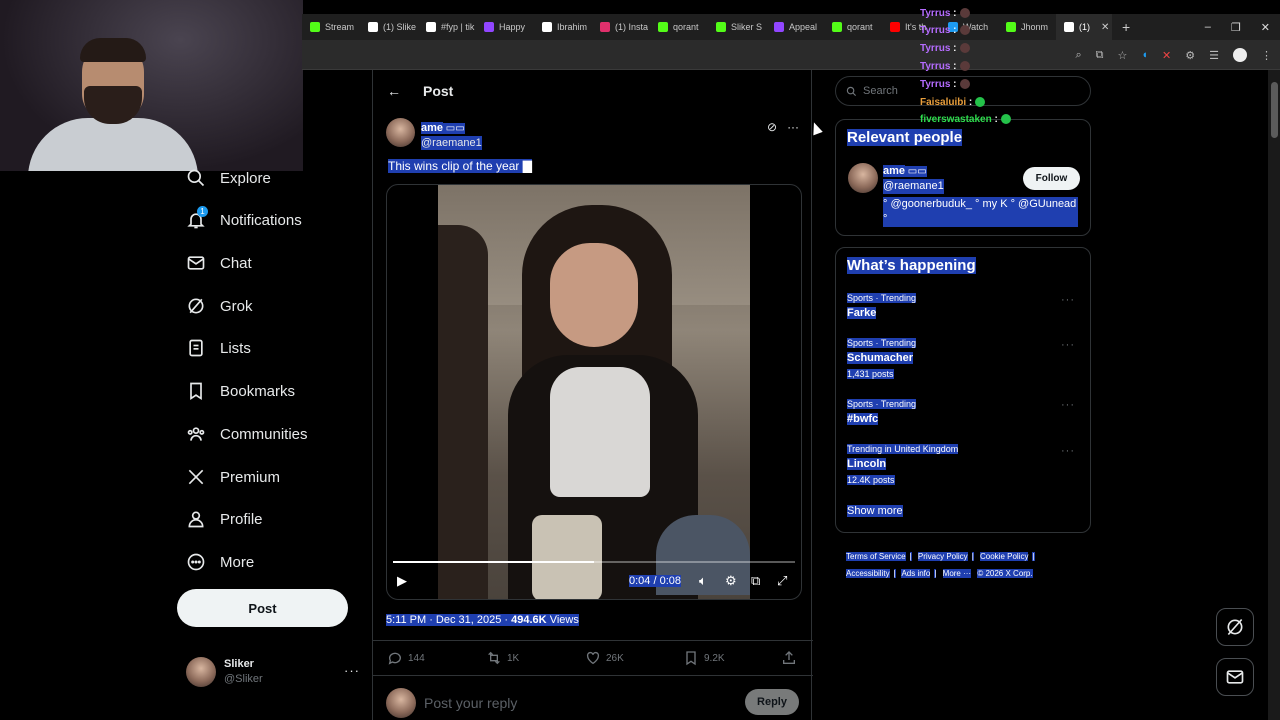 Image resolution: width=1280 pixels, height=720 pixels. What do you see at coordinates (1123, 55) in the screenshot?
I see `star-icon: ☆` at bounding box center [1123, 55].